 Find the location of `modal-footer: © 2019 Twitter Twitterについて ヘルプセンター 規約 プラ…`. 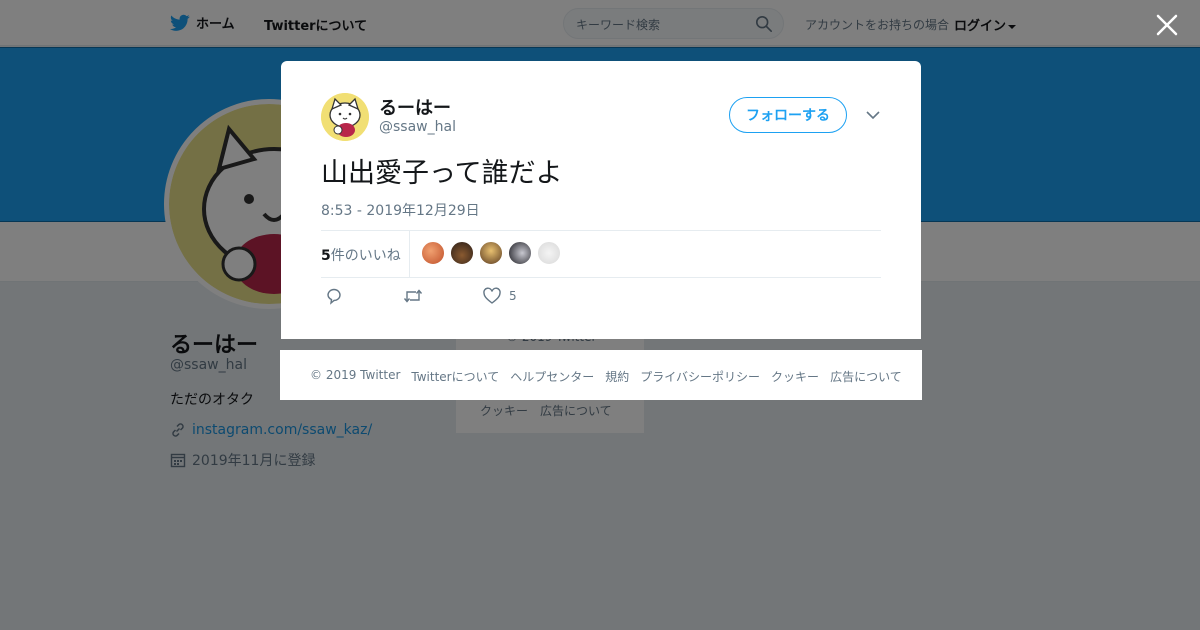

modal-footer: © 2019 Twitter Twitterについて ヘルプセンター 規約 プラ… is located at coordinates (601, 375).